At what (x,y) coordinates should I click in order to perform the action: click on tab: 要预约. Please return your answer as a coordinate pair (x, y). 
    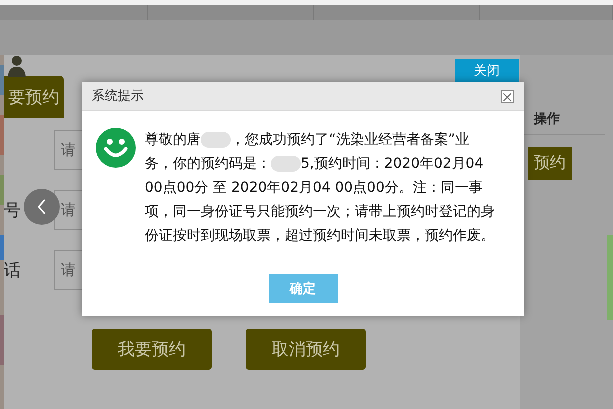
    Looking at the image, I should click on (34, 97).